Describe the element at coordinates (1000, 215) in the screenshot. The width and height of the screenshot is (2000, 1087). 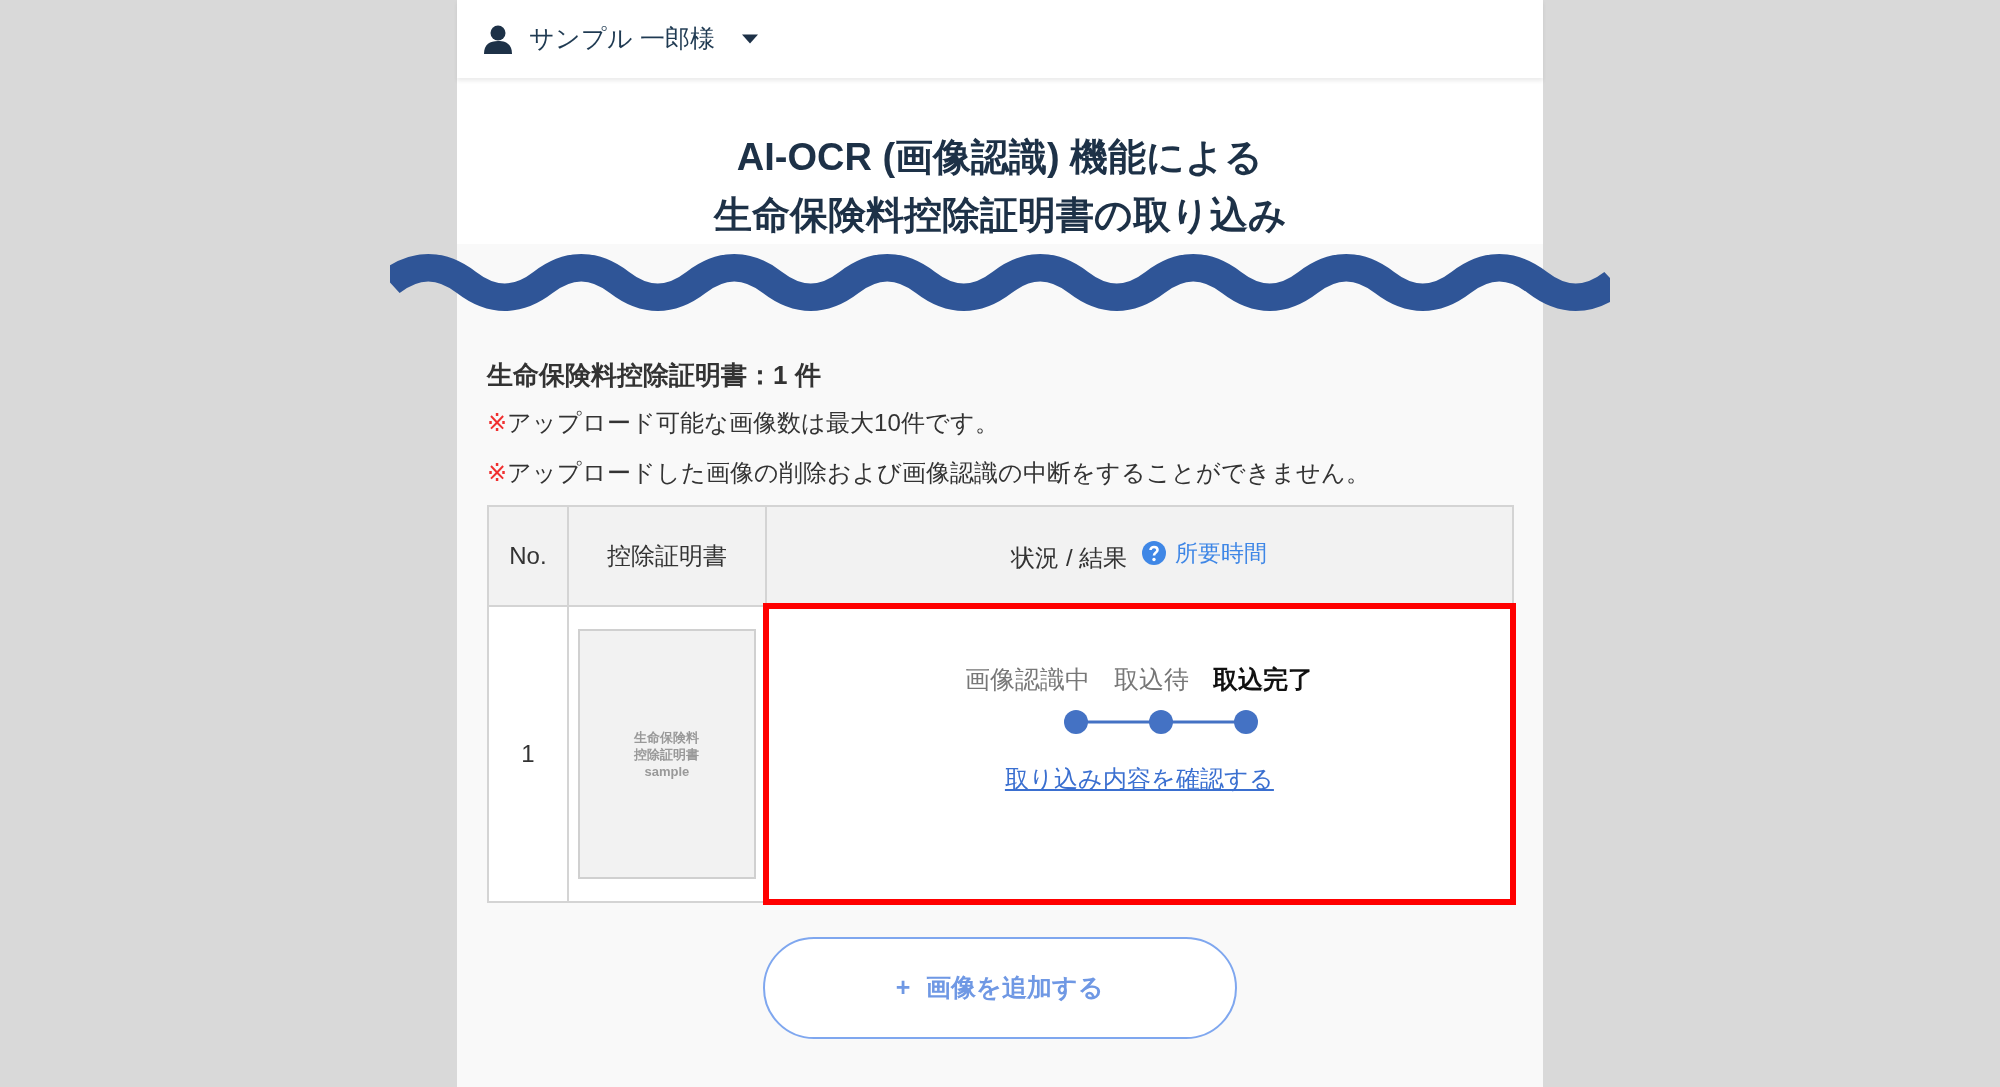
I see `page-title: 生命保険料控除証明書の取り込み` at that location.